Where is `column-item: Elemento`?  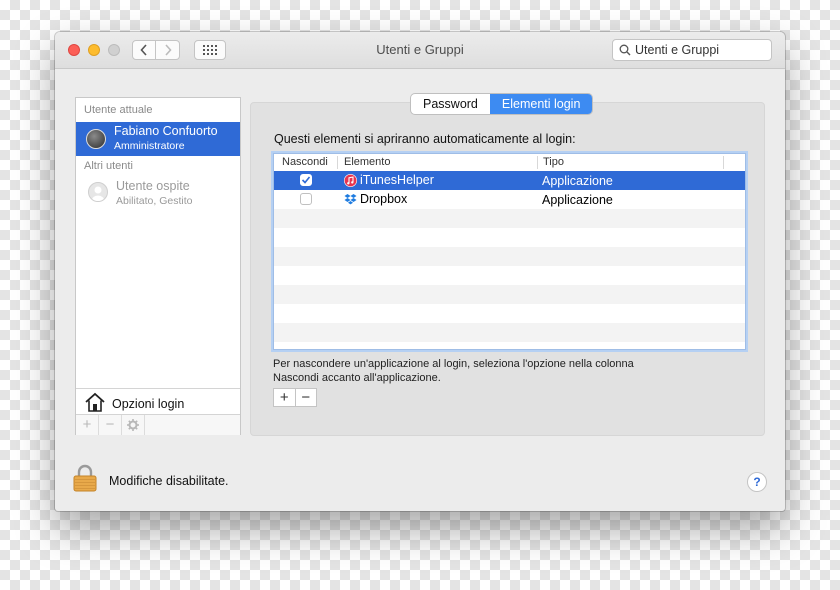 column-item: Elemento is located at coordinates (367, 162).